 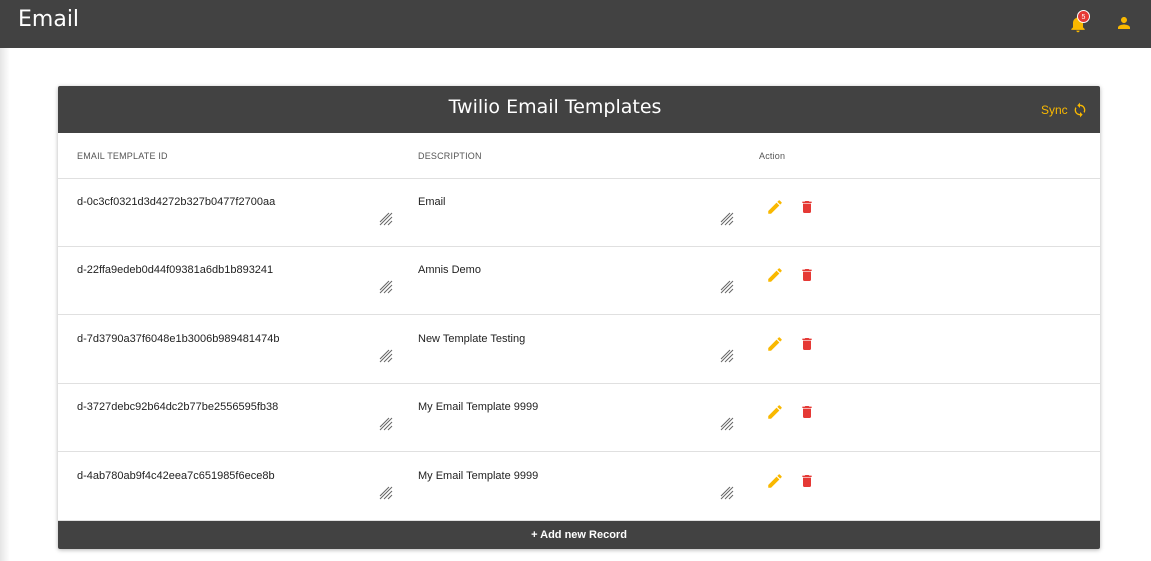 I want to click on add-record-button: + Add new Record, so click(x=579, y=535).